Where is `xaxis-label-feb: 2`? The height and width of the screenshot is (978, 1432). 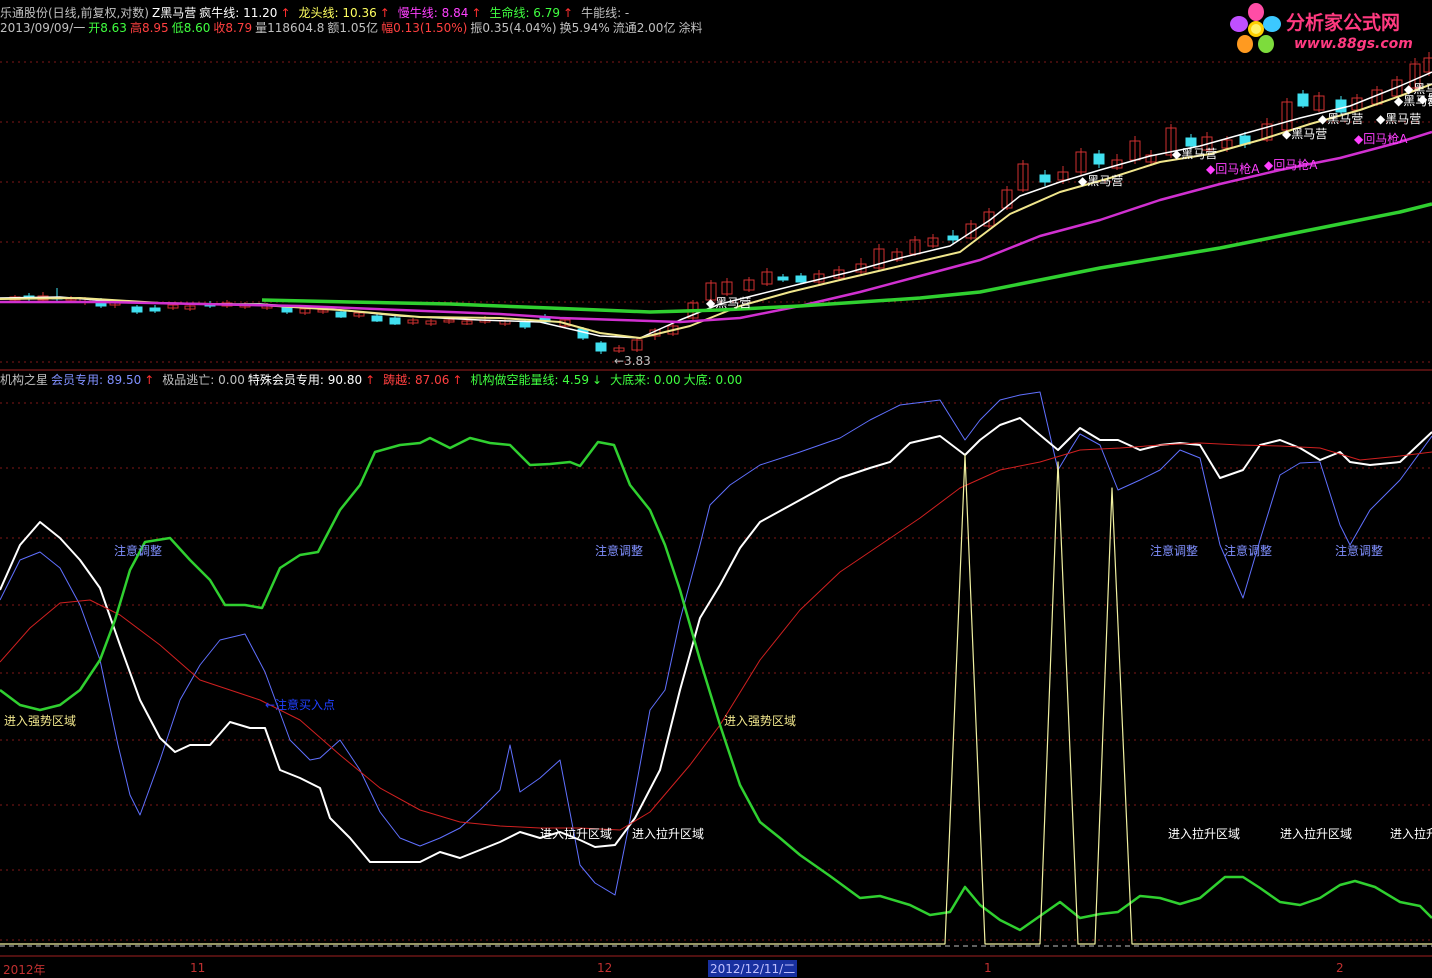 xaxis-label-feb: 2 is located at coordinates (1340, 968).